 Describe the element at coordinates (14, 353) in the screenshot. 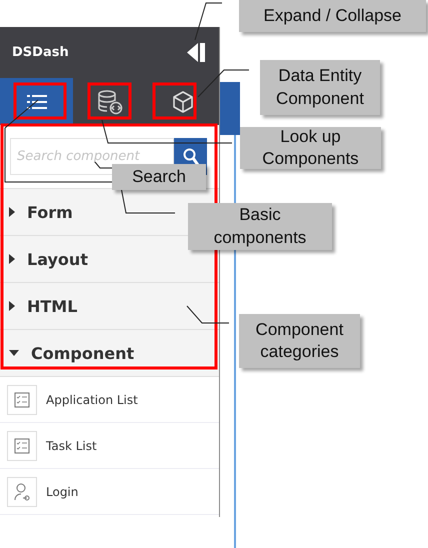

I see `caret-down-icon` at that location.